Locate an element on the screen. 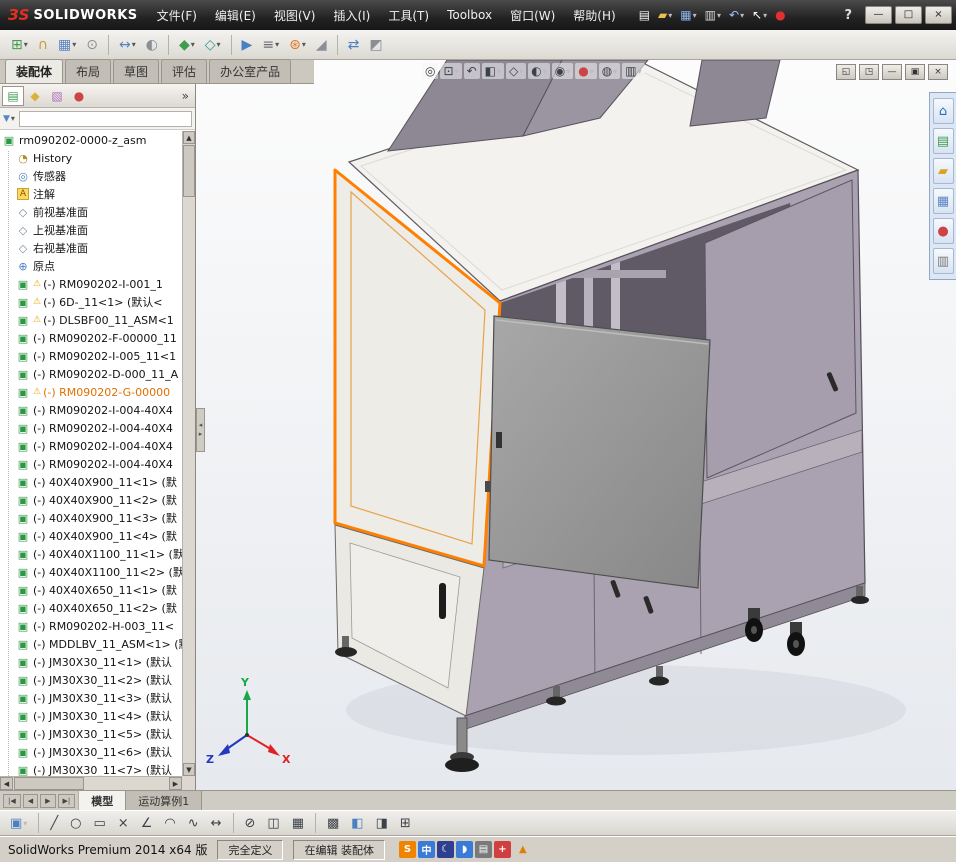 The height and width of the screenshot is (862, 956). tree-item: ▣ (-) 40X40X650_11<2> (默 is located at coordinates (91, 608).